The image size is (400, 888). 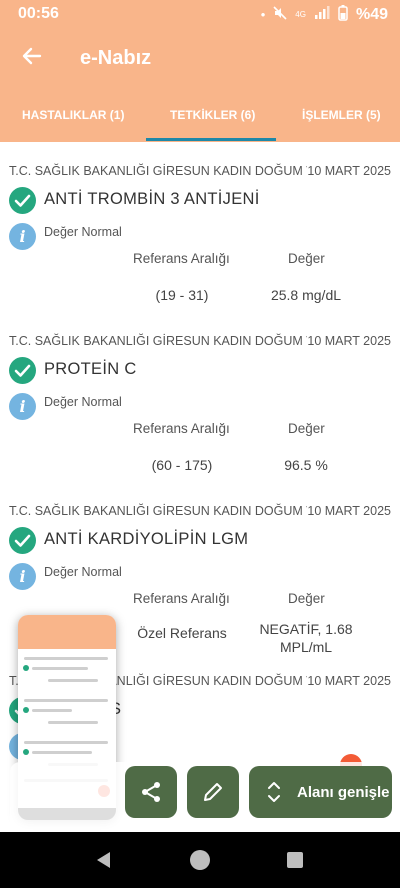 What do you see at coordinates (116, 58) in the screenshot?
I see `page-title: e-Nabız` at bounding box center [116, 58].